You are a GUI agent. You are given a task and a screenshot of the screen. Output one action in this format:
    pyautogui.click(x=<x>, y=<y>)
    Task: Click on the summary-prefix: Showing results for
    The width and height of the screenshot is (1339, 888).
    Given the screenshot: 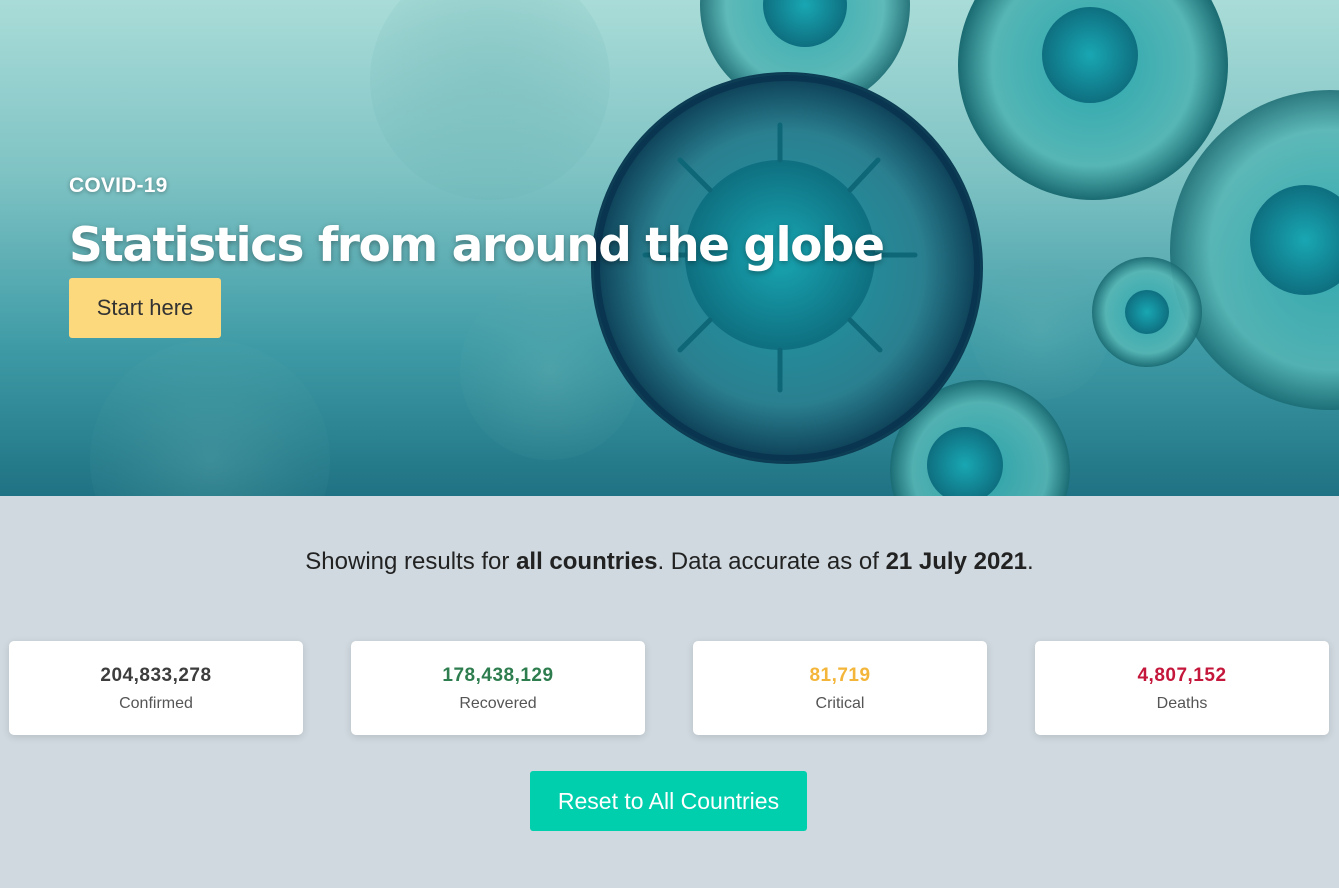 What is the action you would take?
    pyautogui.click(x=411, y=561)
    